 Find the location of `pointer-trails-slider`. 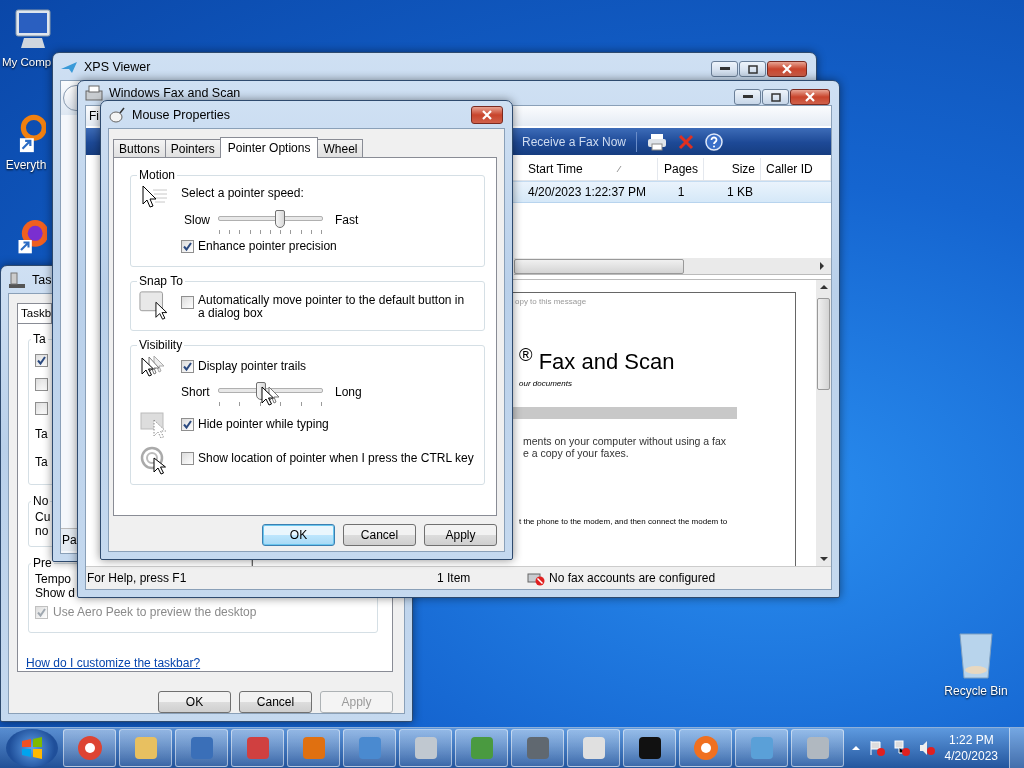

pointer-trails-slider is located at coordinates (270, 395).